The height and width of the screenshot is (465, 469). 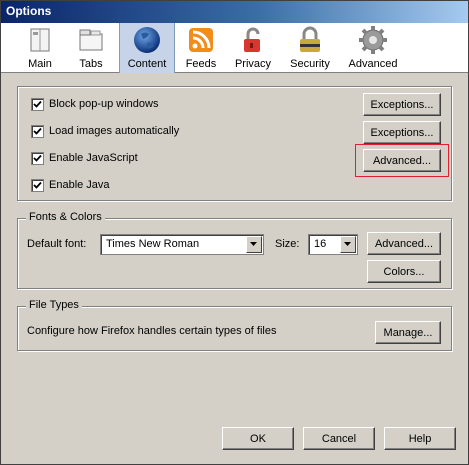 I want to click on ok-button: OK, so click(x=258, y=438).